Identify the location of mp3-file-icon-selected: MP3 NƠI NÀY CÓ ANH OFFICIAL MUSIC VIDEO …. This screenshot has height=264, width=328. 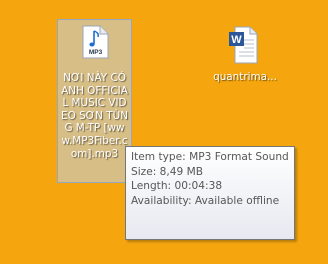
(94, 101).